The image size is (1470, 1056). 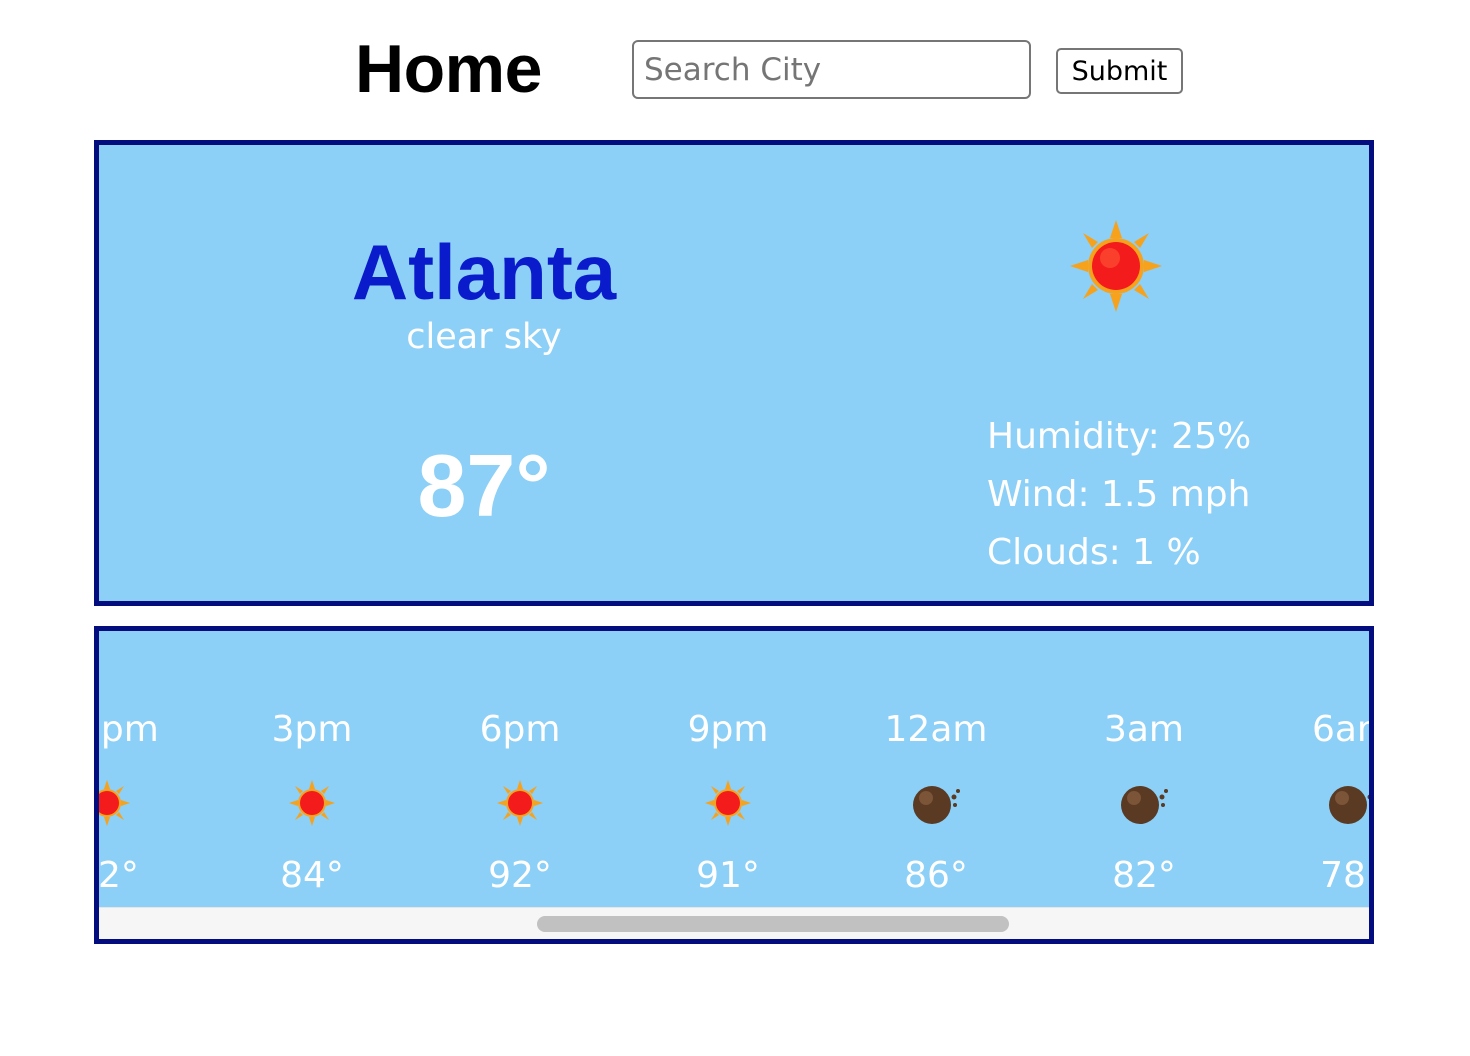 I want to click on forecast-time: 12am, so click(x=936, y=729).